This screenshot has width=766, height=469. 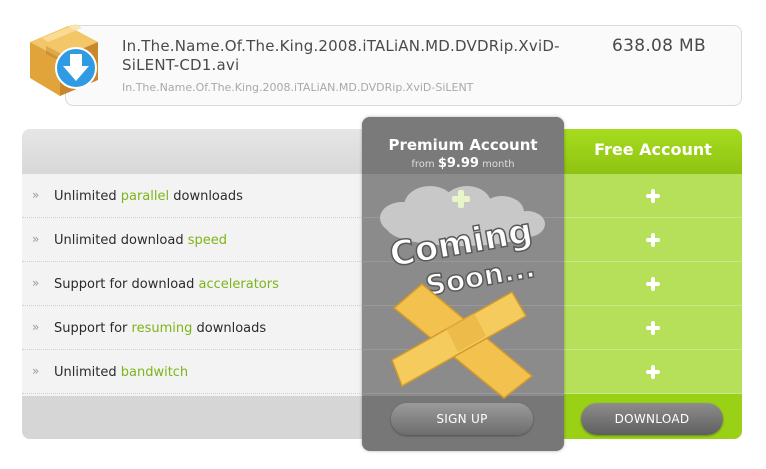 I want to click on feature-row-bandwidth: » Unlimited bandwitch, so click(x=192, y=372).